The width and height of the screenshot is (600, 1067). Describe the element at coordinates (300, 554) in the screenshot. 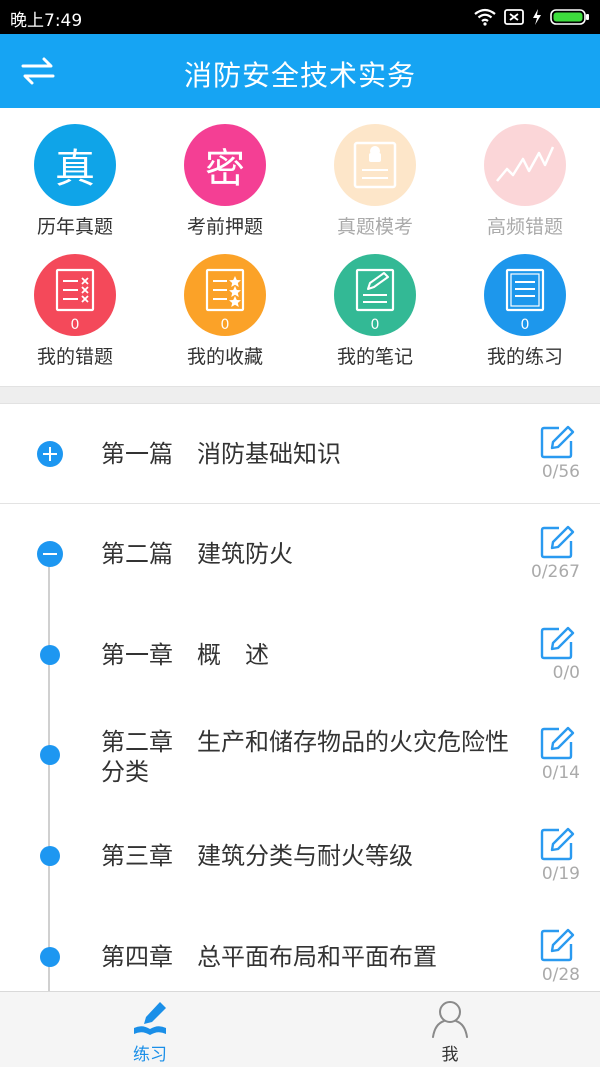

I see `list-item-part-2: 第二篇 建筑防火 0/267` at that location.